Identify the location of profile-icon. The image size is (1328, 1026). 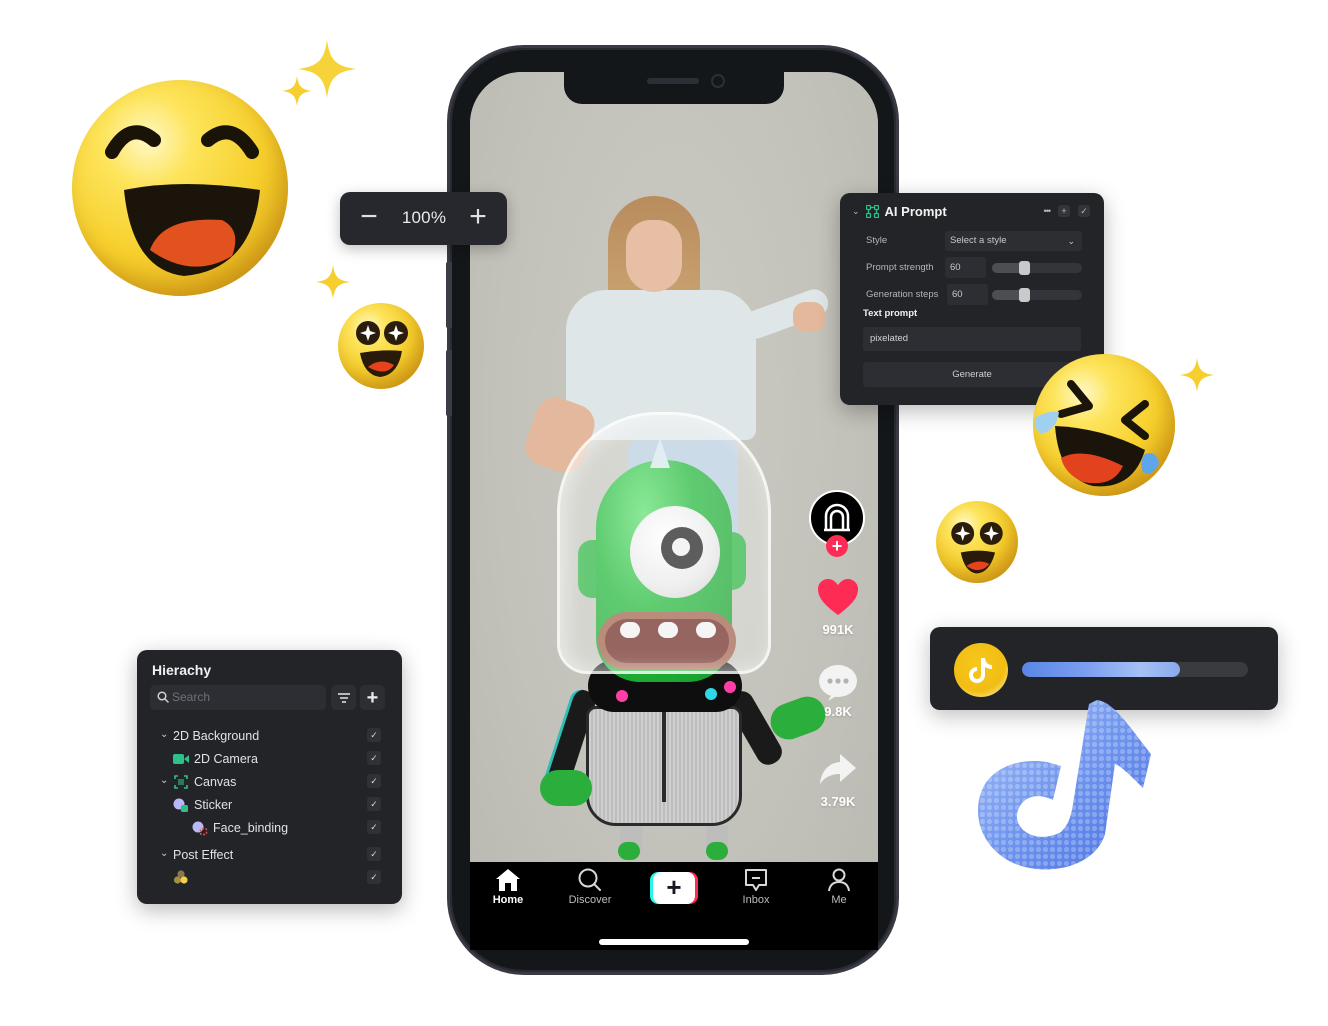
(839, 880).